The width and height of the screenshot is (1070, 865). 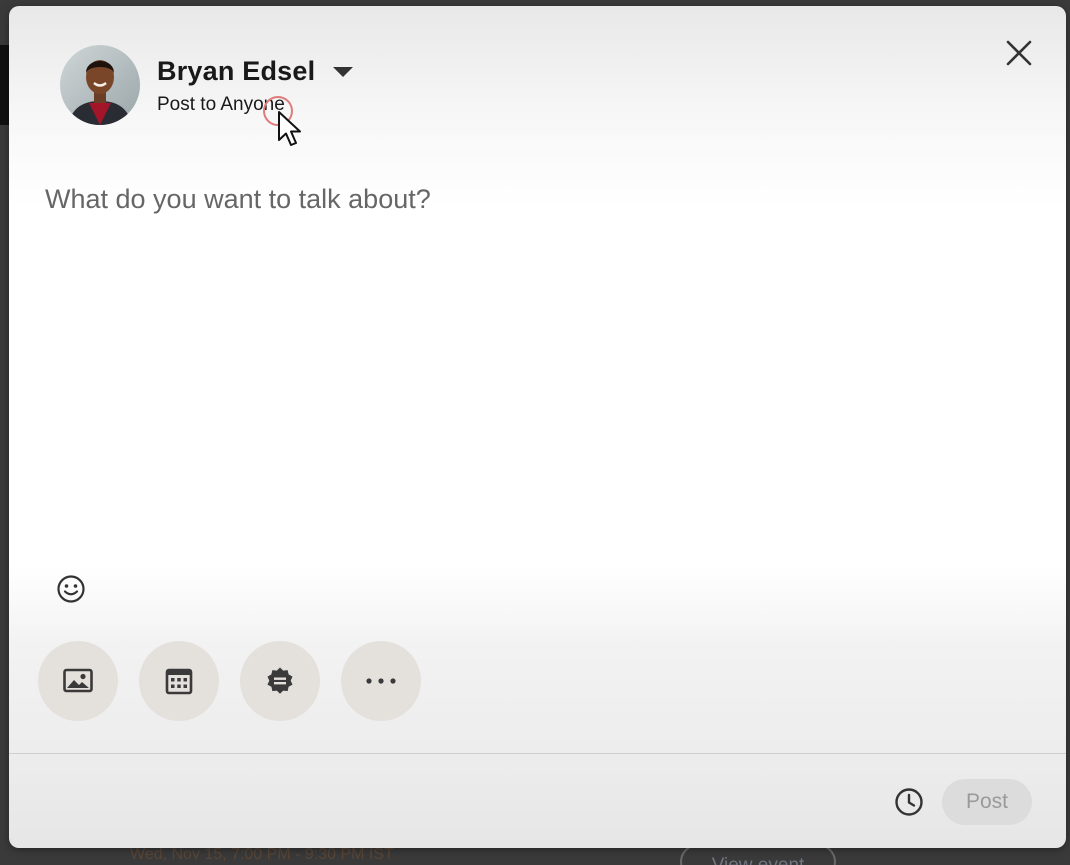 I want to click on badge-icon, so click(x=280, y=680).